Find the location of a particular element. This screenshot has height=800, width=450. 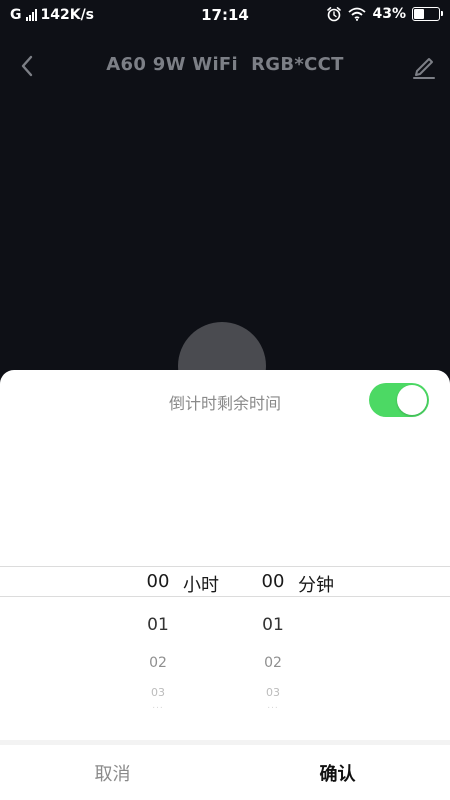

picker-selection-band is located at coordinates (225, 581).